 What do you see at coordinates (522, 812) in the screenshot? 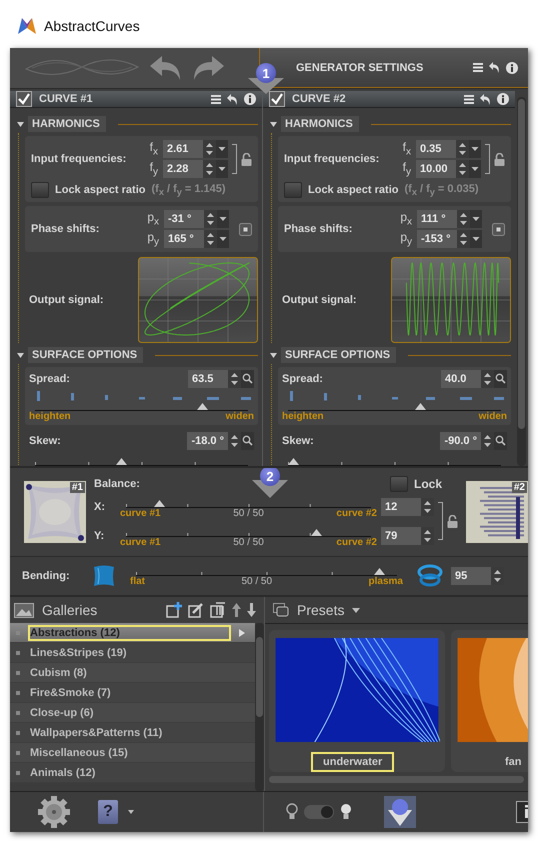
I see `info-button` at bounding box center [522, 812].